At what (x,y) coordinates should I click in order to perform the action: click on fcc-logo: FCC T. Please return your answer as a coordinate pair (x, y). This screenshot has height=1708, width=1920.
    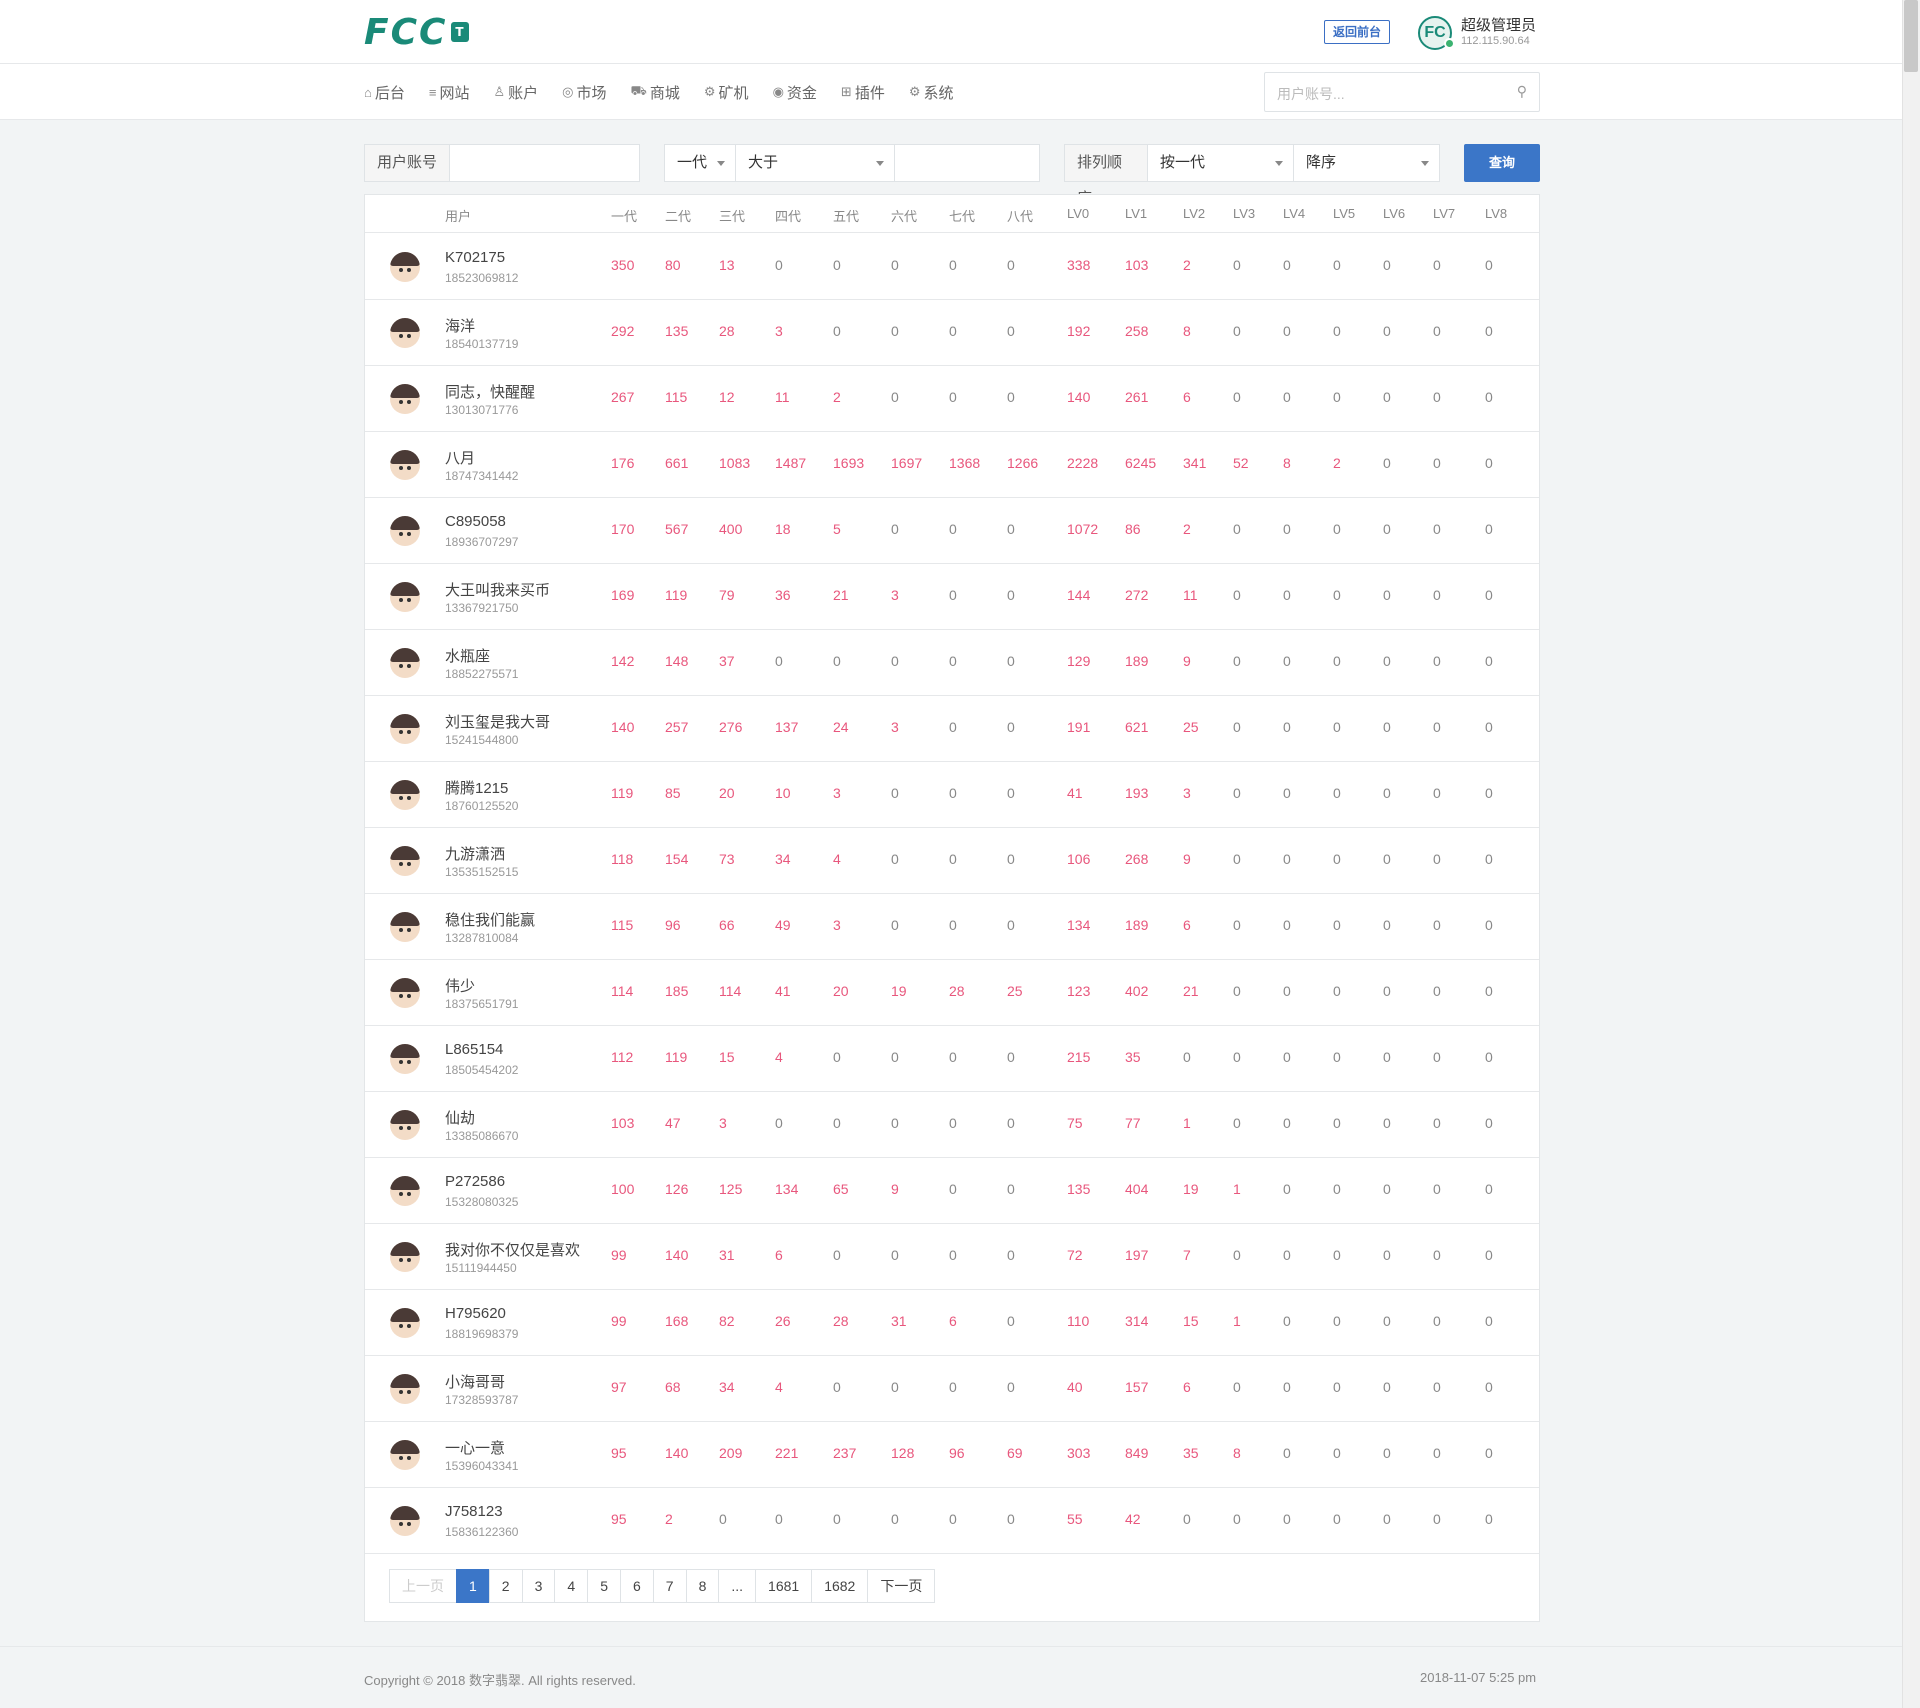
    Looking at the image, I should click on (417, 32).